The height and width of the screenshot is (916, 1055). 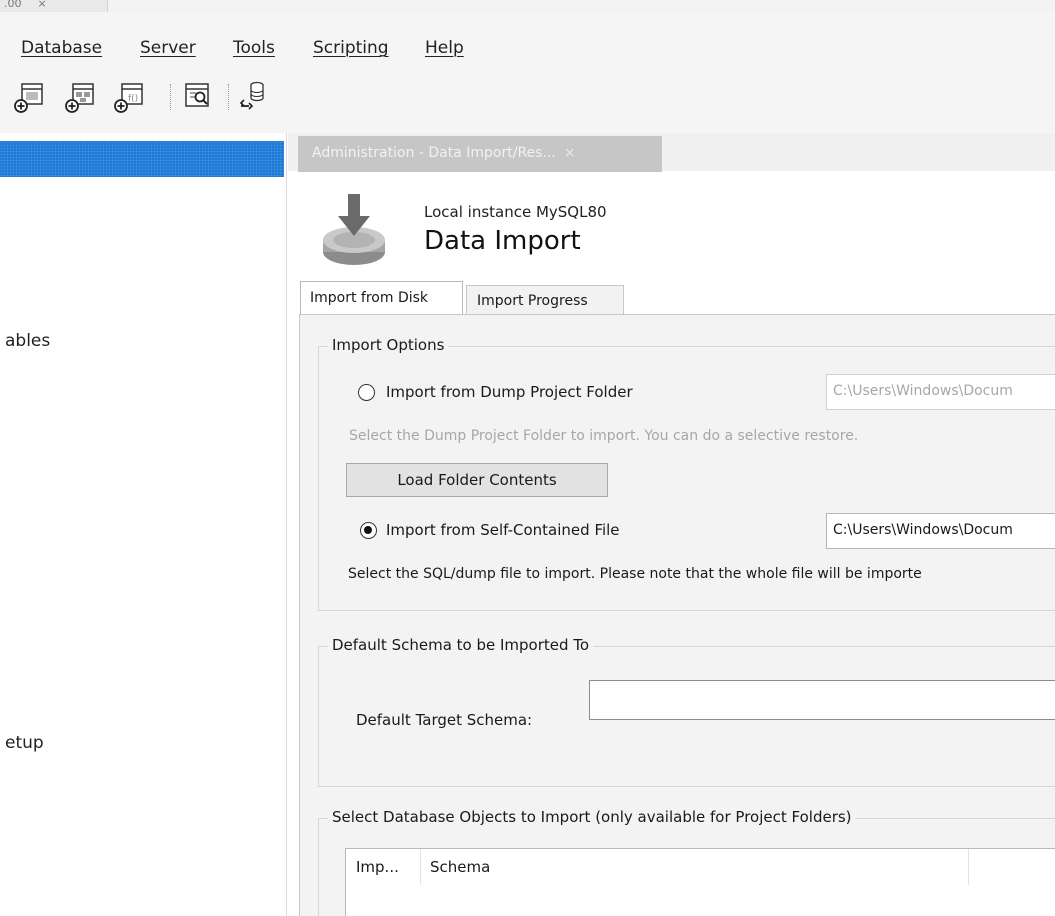 I want to click on self-contained-file-radio, so click(x=368, y=530).